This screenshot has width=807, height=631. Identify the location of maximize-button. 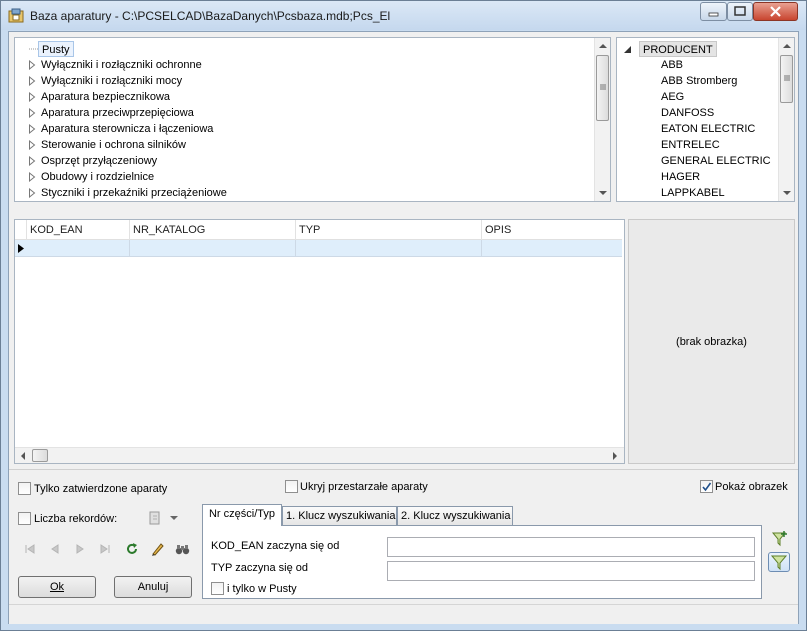
(740, 11).